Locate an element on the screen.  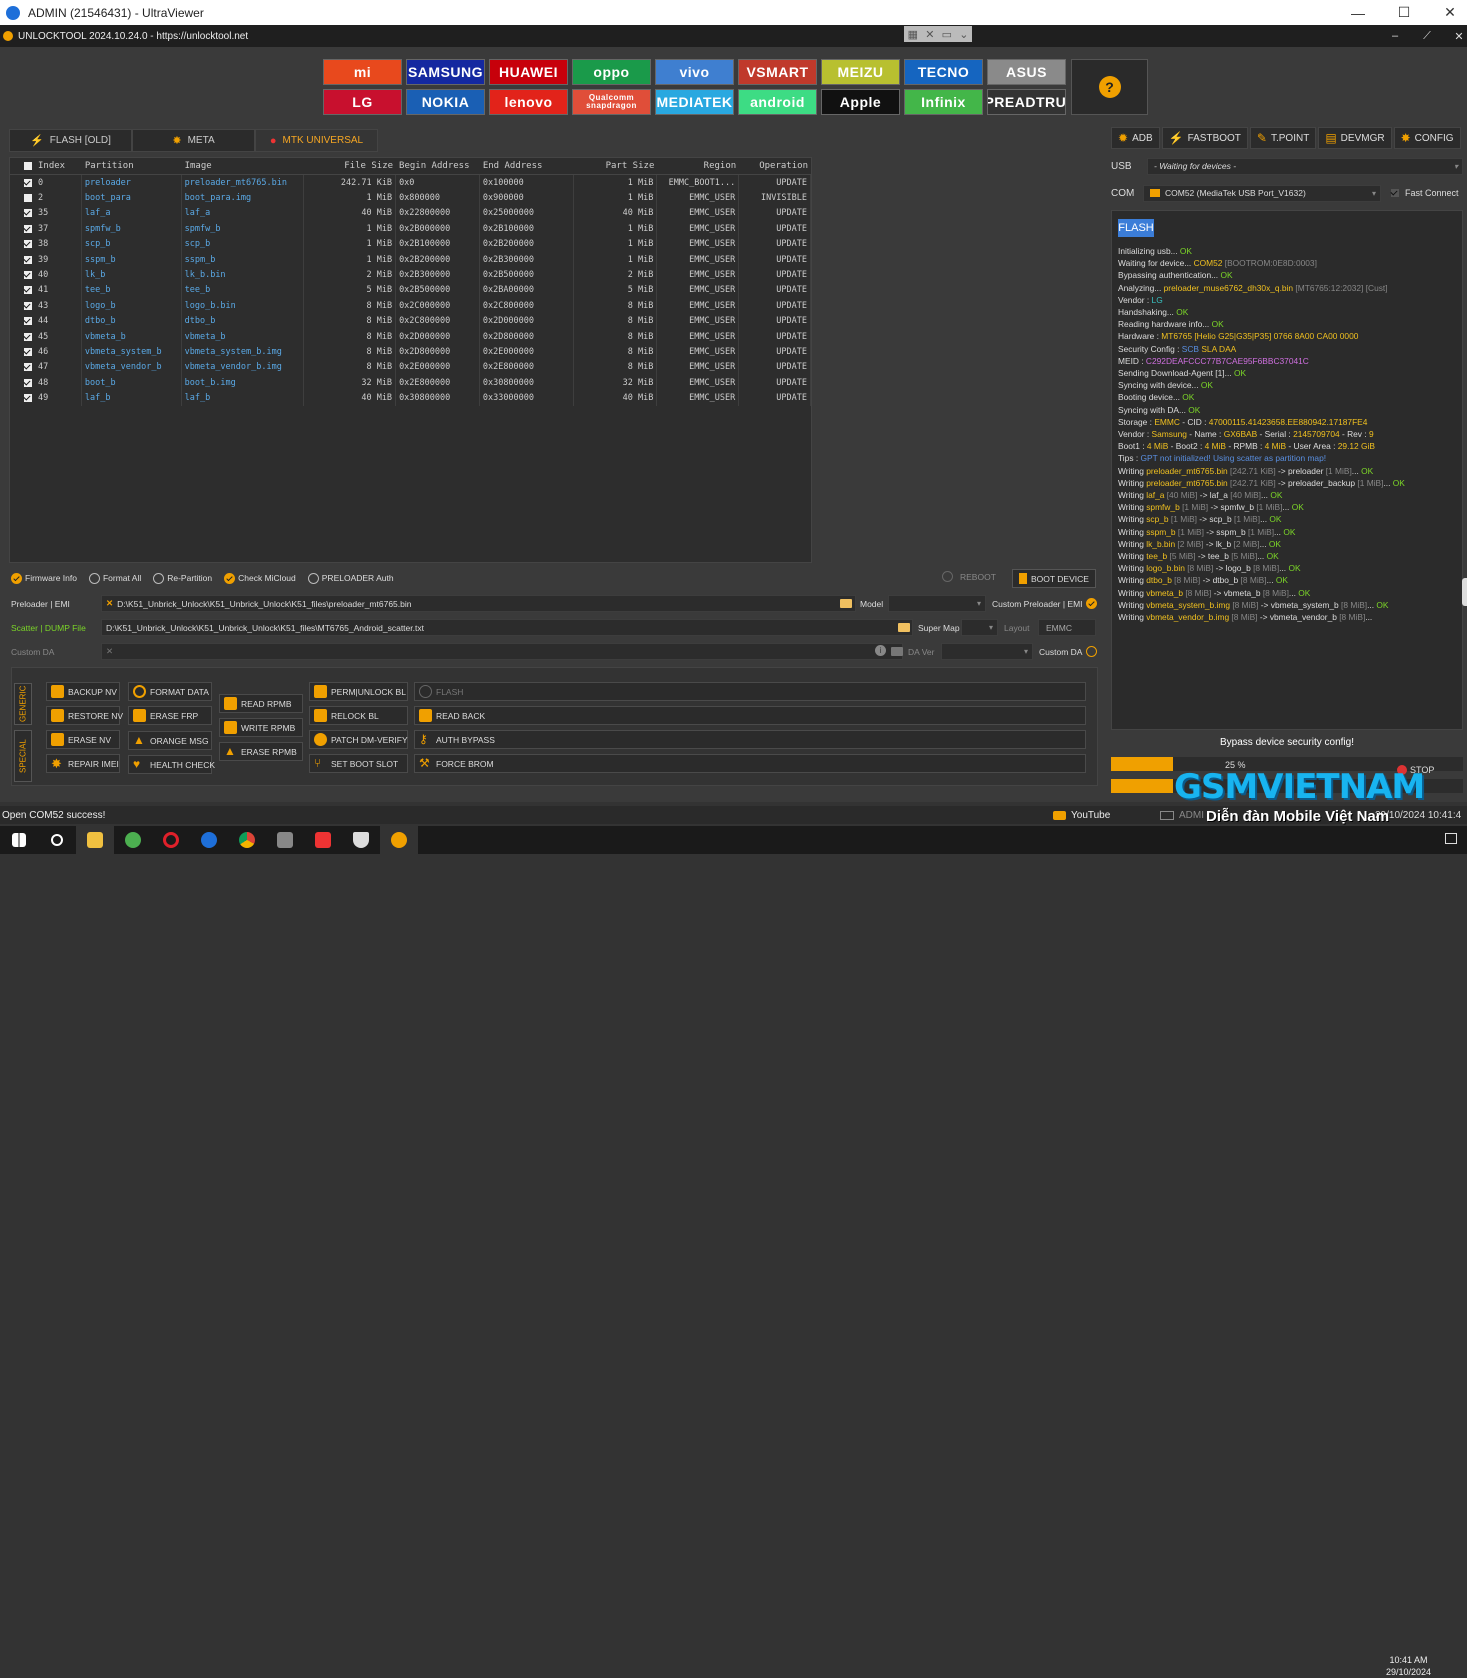
app-close-icon: ✕ is located at coordinates (1455, 36).